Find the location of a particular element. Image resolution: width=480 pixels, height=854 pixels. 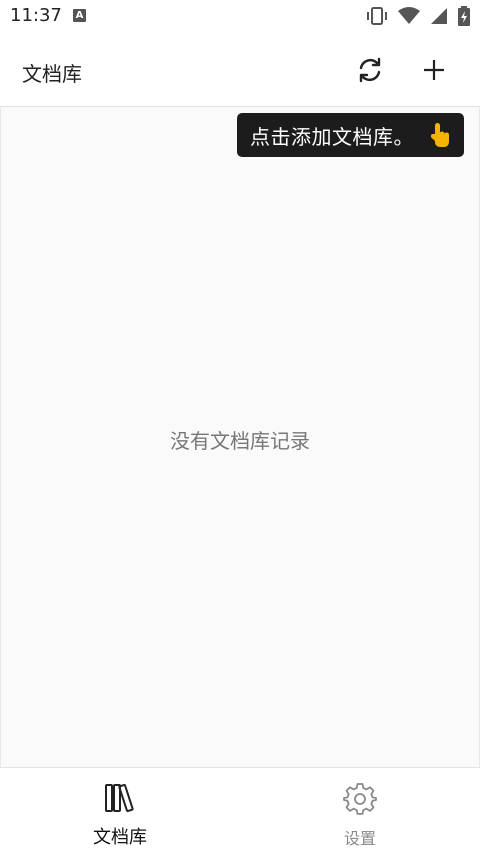

wifi-icon is located at coordinates (409, 15).